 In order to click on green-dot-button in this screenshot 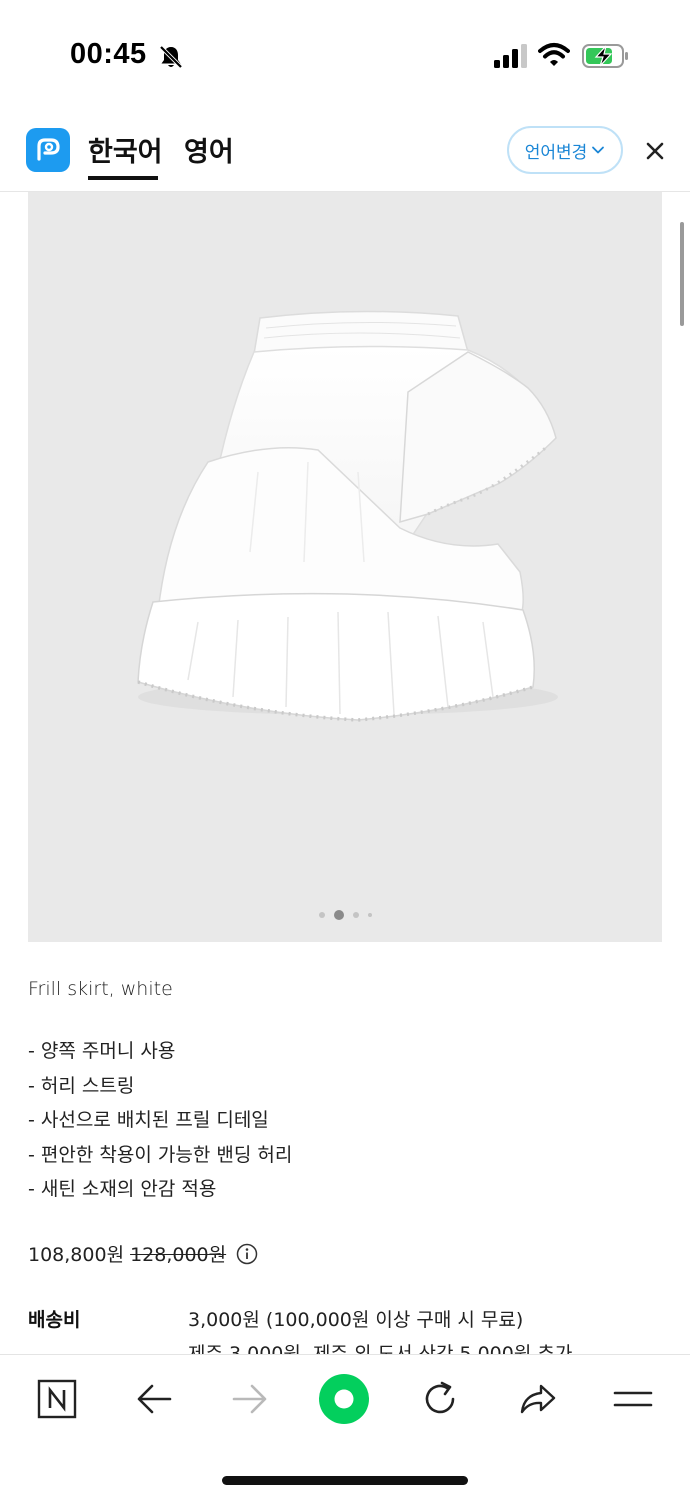, I will do `click(344, 1399)`.